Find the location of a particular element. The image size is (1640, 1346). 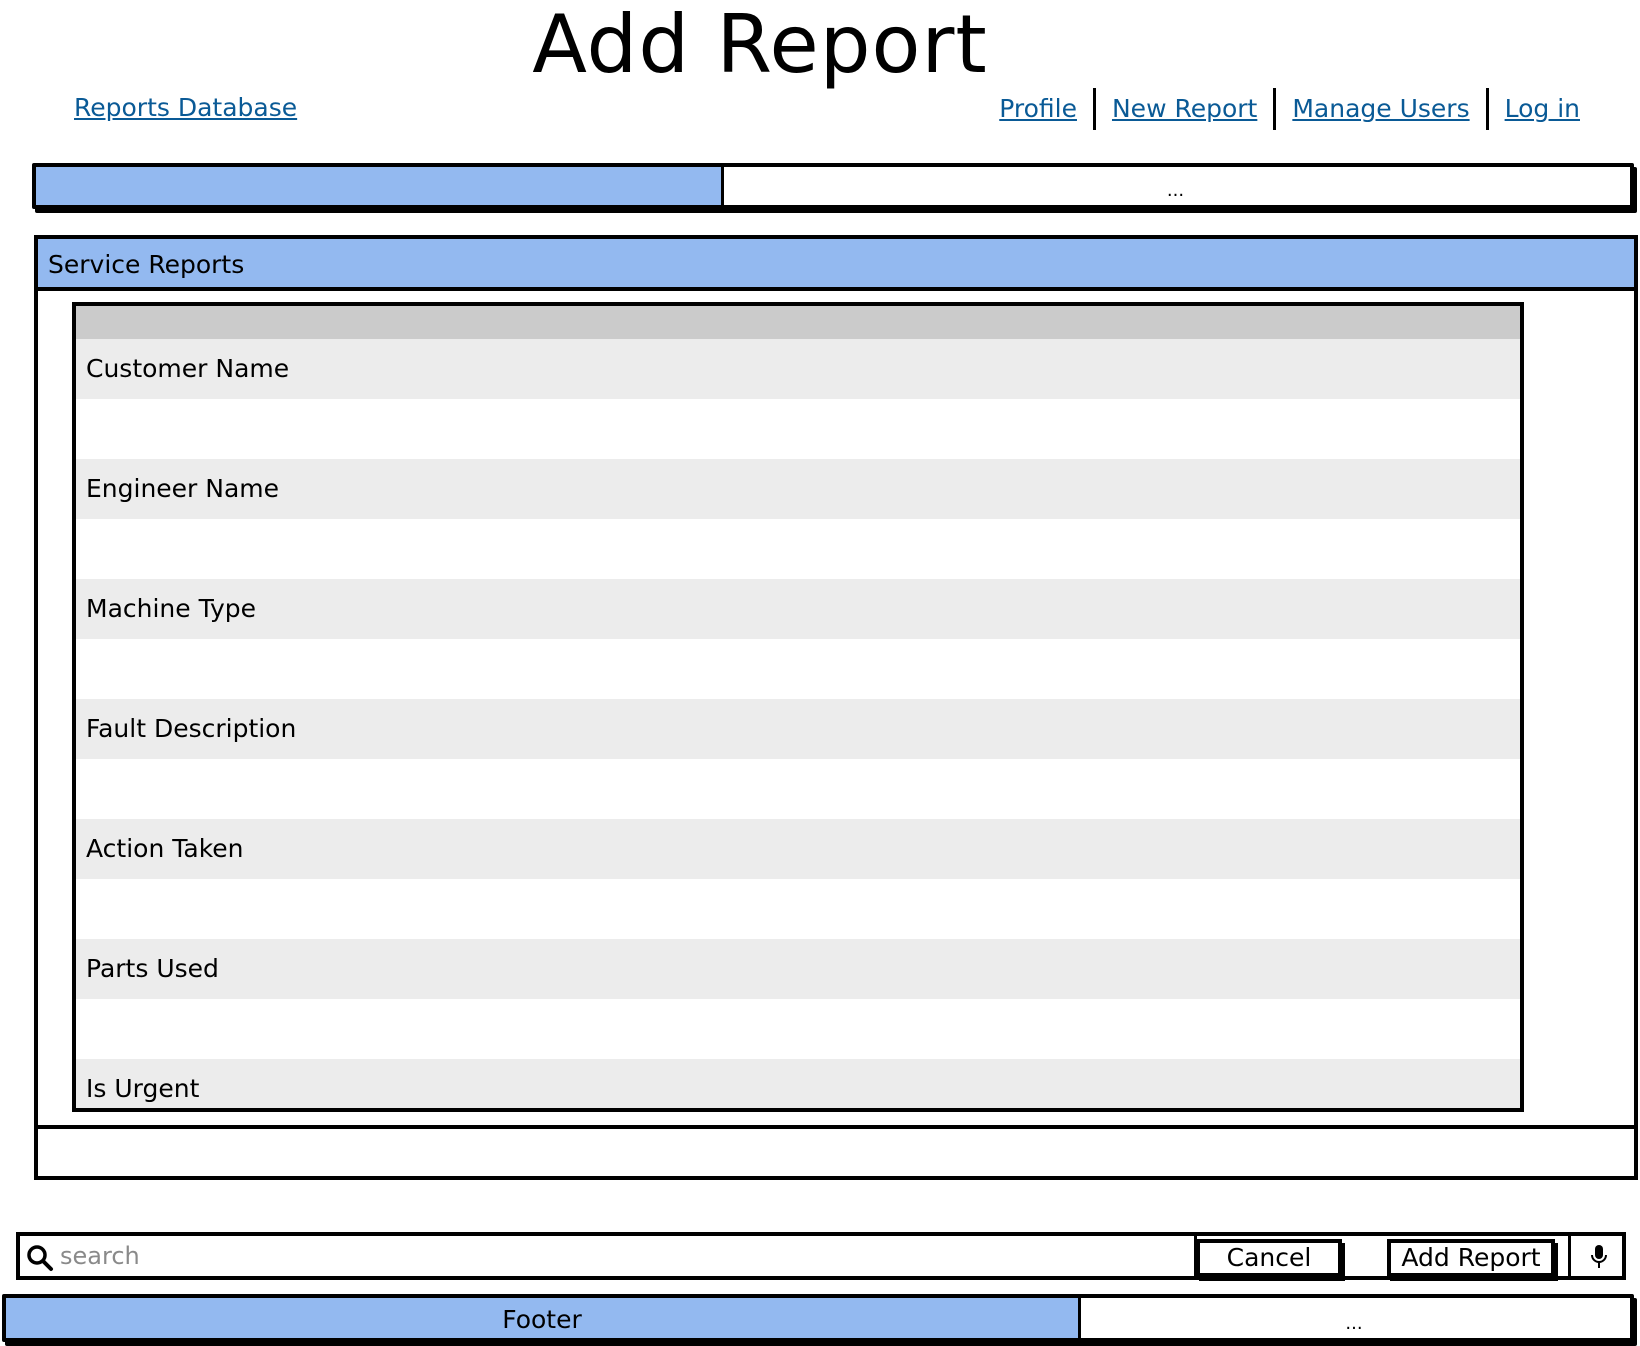

page-title: Add Report is located at coordinates (760, 45).